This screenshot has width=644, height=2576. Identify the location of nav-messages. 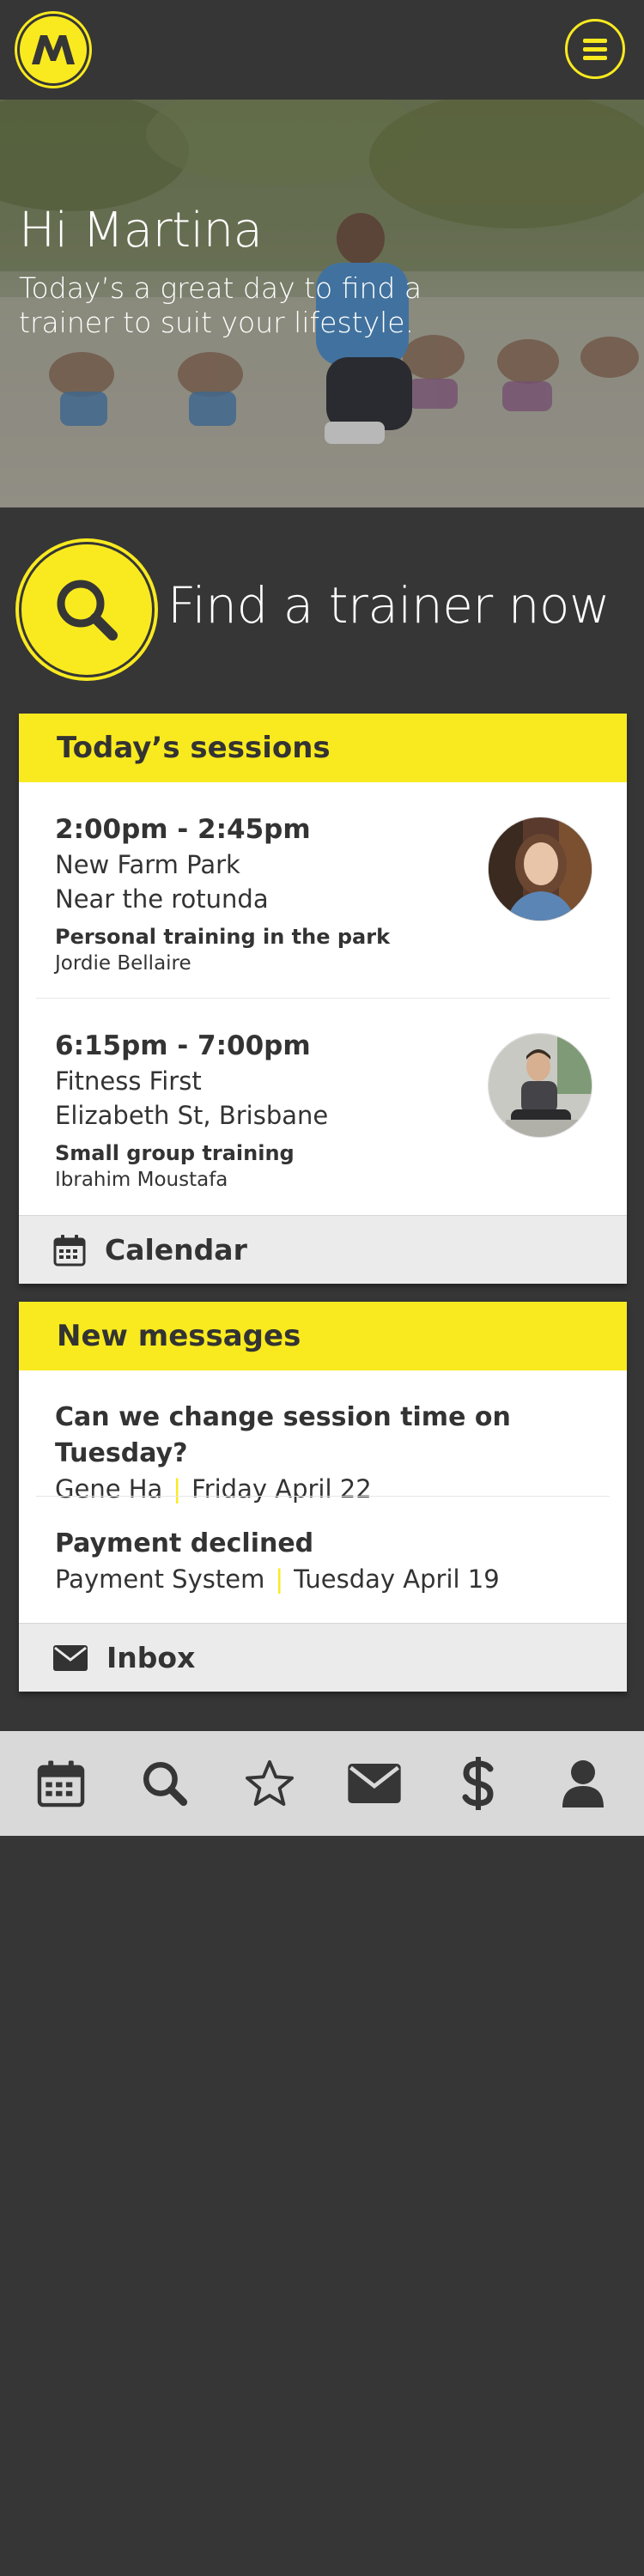
(375, 1784).